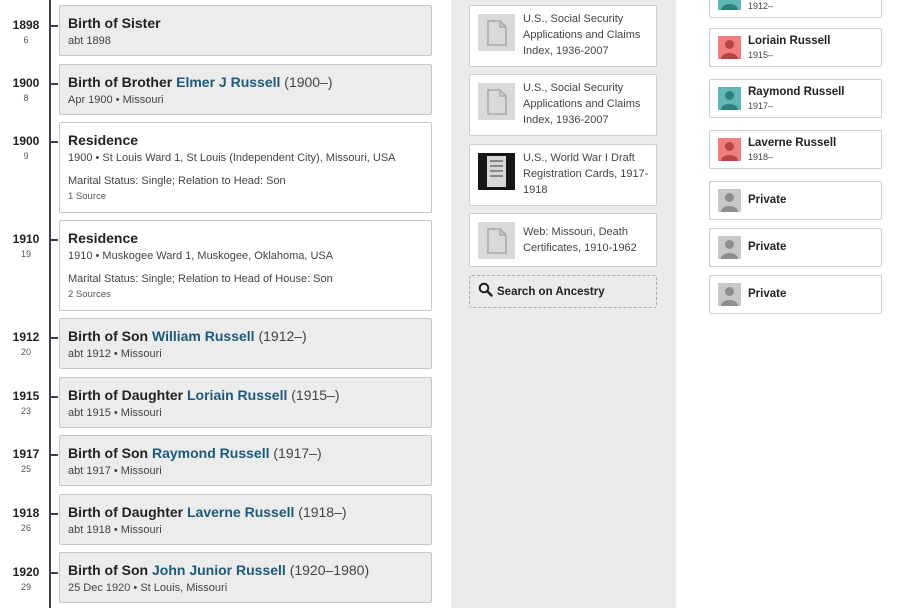 This screenshot has width=897, height=608. Describe the element at coordinates (26, 98) in the screenshot. I see `event-age: 8` at that location.